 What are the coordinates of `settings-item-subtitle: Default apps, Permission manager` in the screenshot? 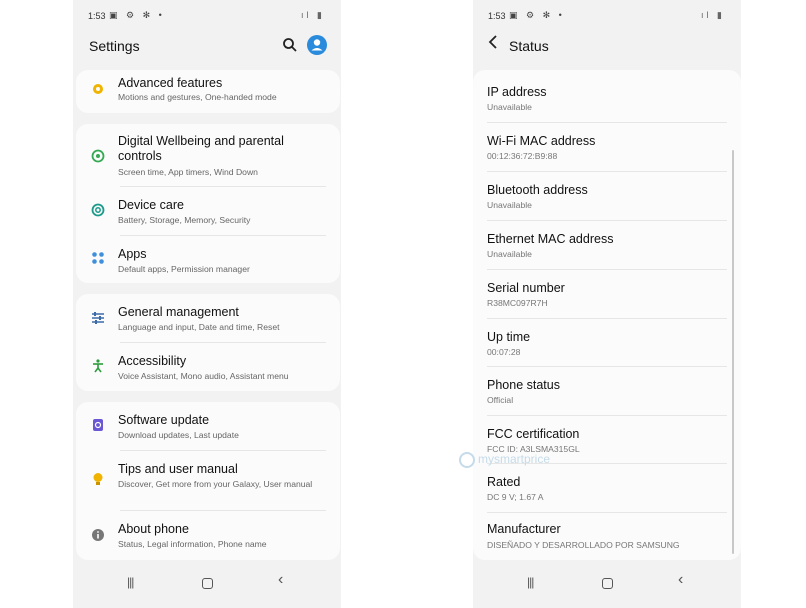 It's located at (184, 269).